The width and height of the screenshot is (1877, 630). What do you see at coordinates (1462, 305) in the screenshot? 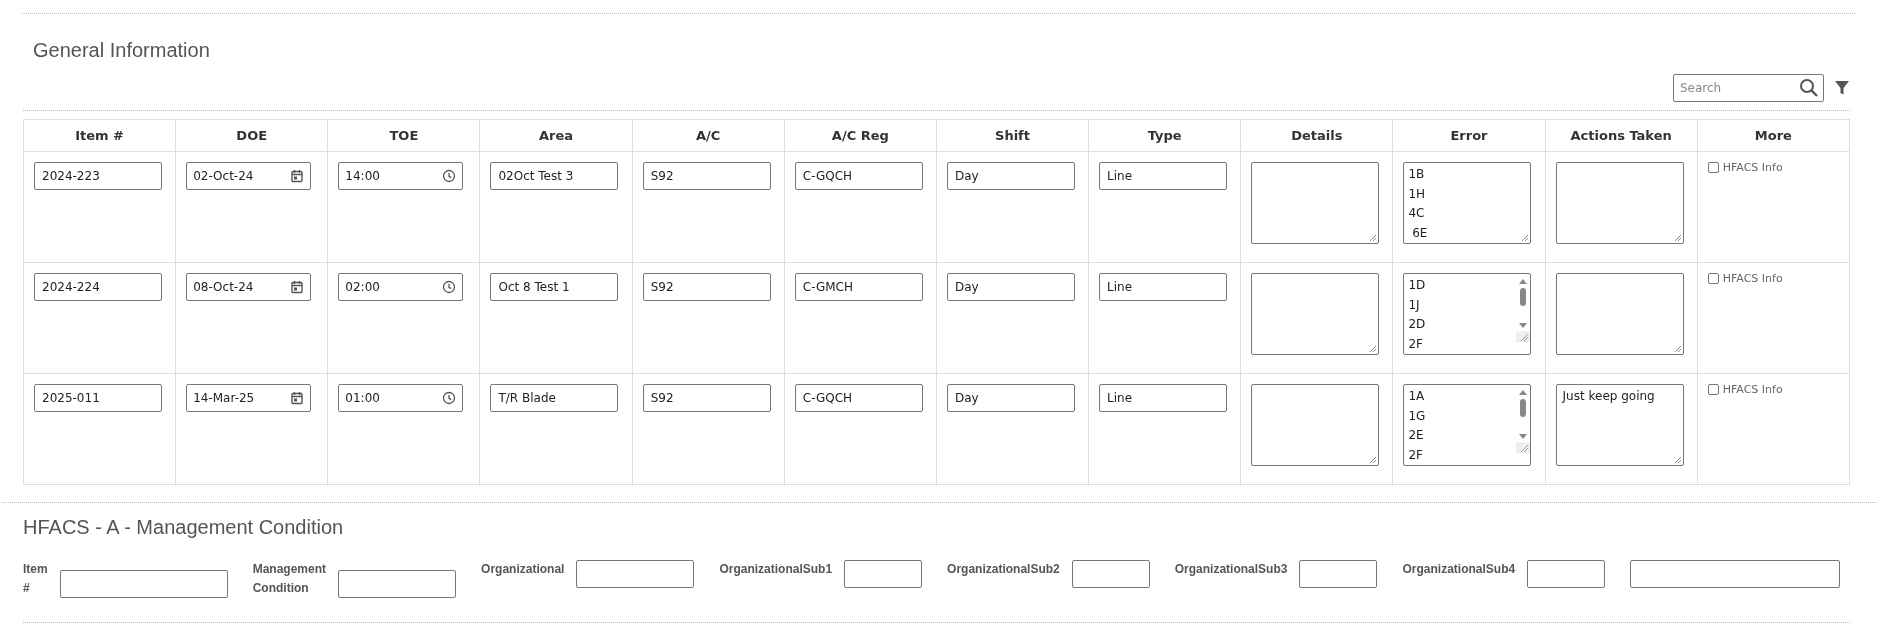
I see `list-option: 1J` at bounding box center [1462, 305].